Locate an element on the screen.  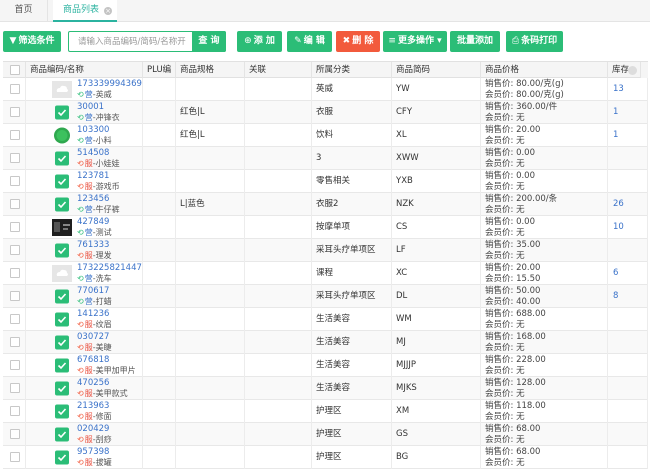
table-row: 123781 ⟲服-游戏币 零售相关 YXB 销售价: 0.00 会员价: 无 is located at coordinates (325, 181).